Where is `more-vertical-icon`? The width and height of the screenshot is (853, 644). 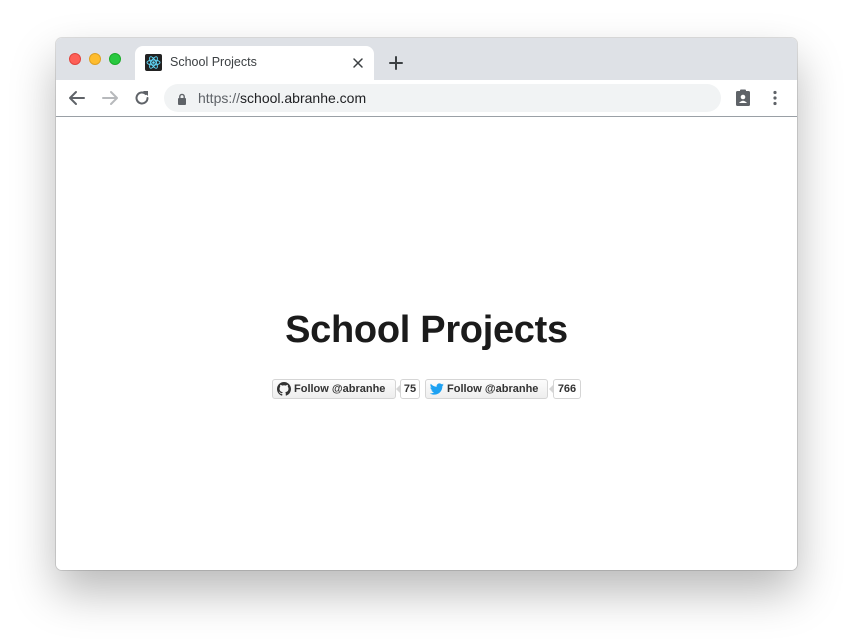
more-vertical-icon is located at coordinates (775, 98).